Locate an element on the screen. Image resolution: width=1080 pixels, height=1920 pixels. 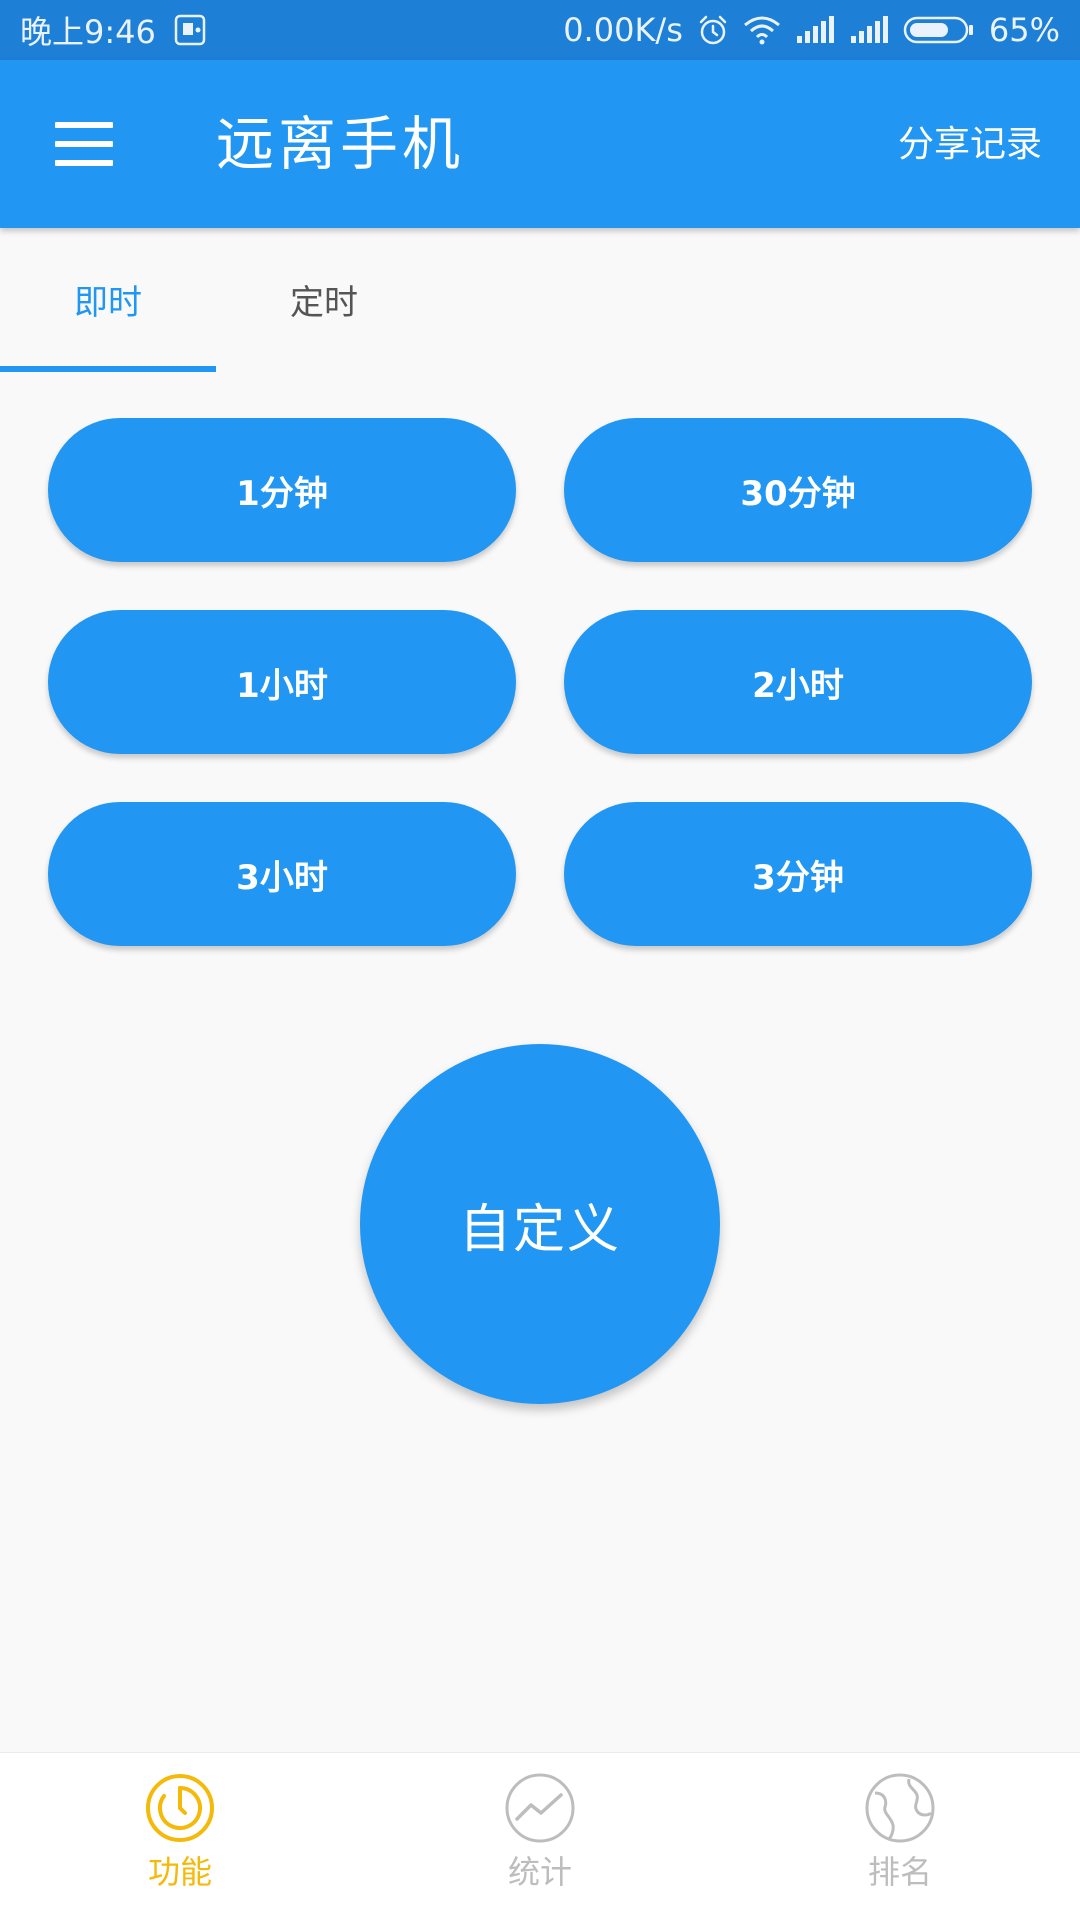
preset-30-minutes-button: 30分钟 is located at coordinates (798, 490).